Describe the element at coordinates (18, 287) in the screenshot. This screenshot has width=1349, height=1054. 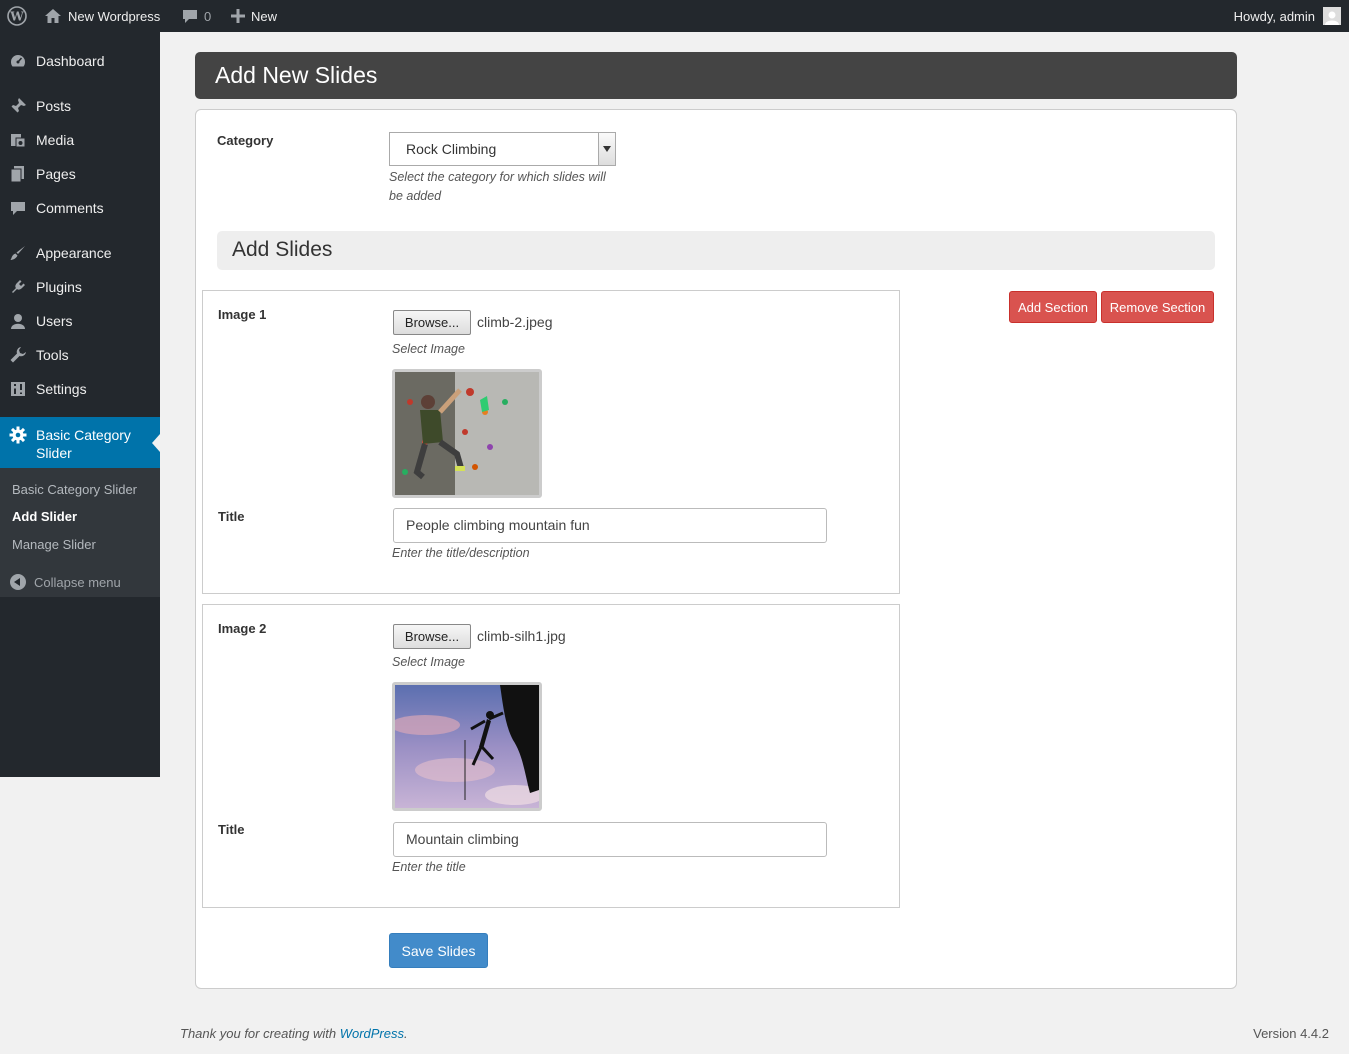
I see `plug-icon` at that location.